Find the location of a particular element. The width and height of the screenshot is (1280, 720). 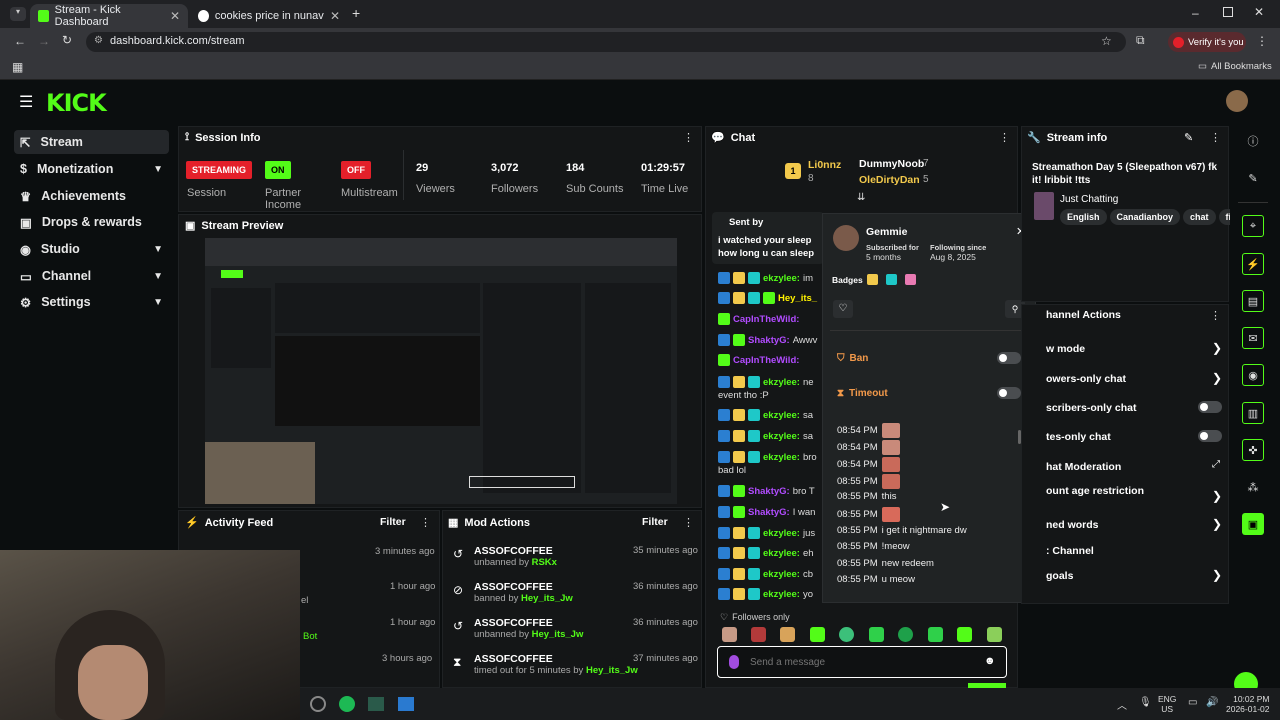

all-bookmarks-link: ▭ All Bookmarks is located at coordinates (1235, 66).